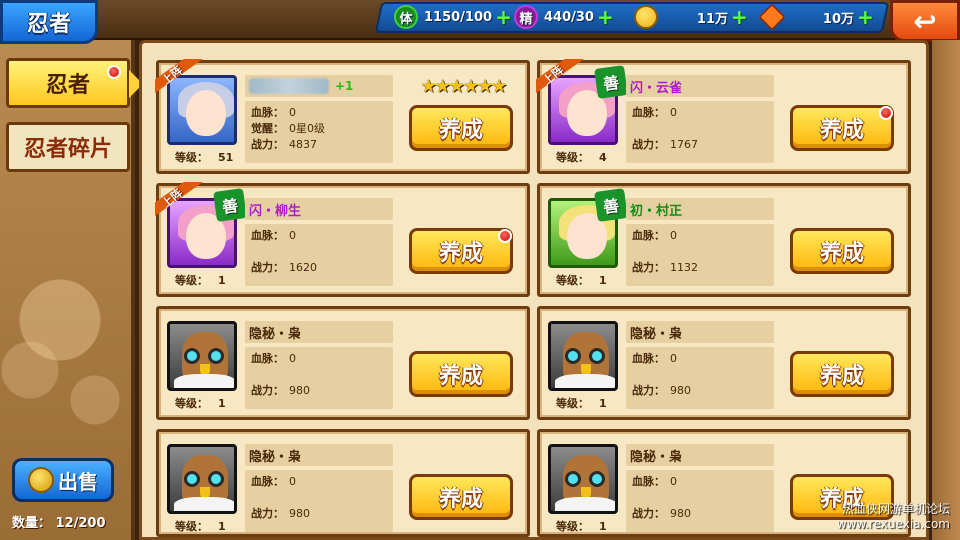 The height and width of the screenshot is (540, 960). I want to click on stats-box: 血脉： 0 战力： 1620, so click(319, 255).